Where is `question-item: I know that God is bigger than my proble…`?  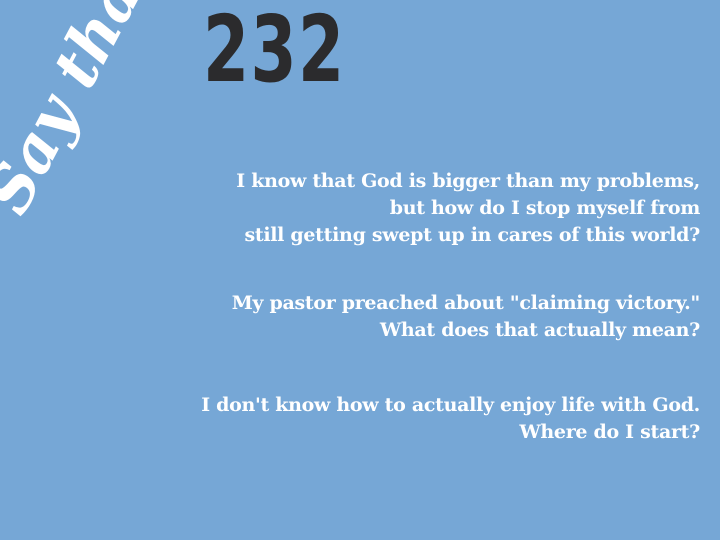 question-item: I know that God is bigger than my proble… is located at coordinates (468, 208).